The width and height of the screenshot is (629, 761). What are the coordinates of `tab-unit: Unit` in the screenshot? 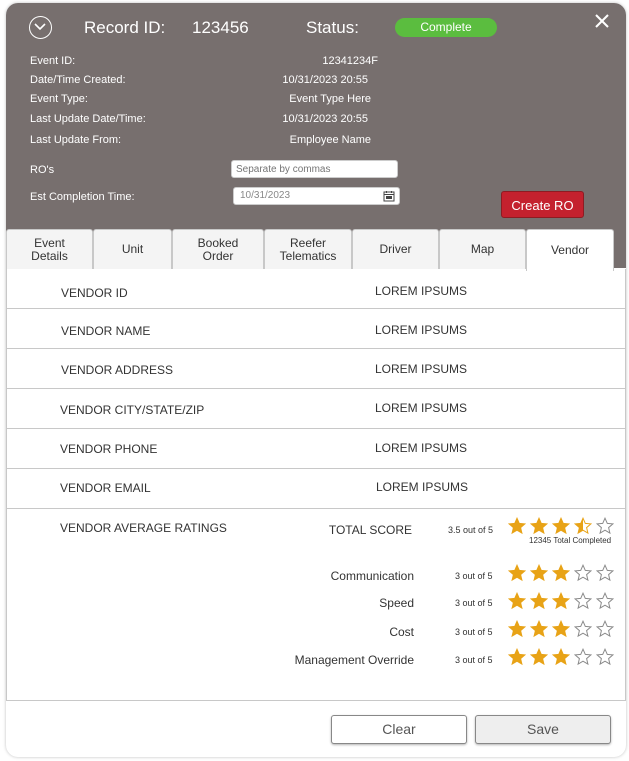 It's located at (132, 249).